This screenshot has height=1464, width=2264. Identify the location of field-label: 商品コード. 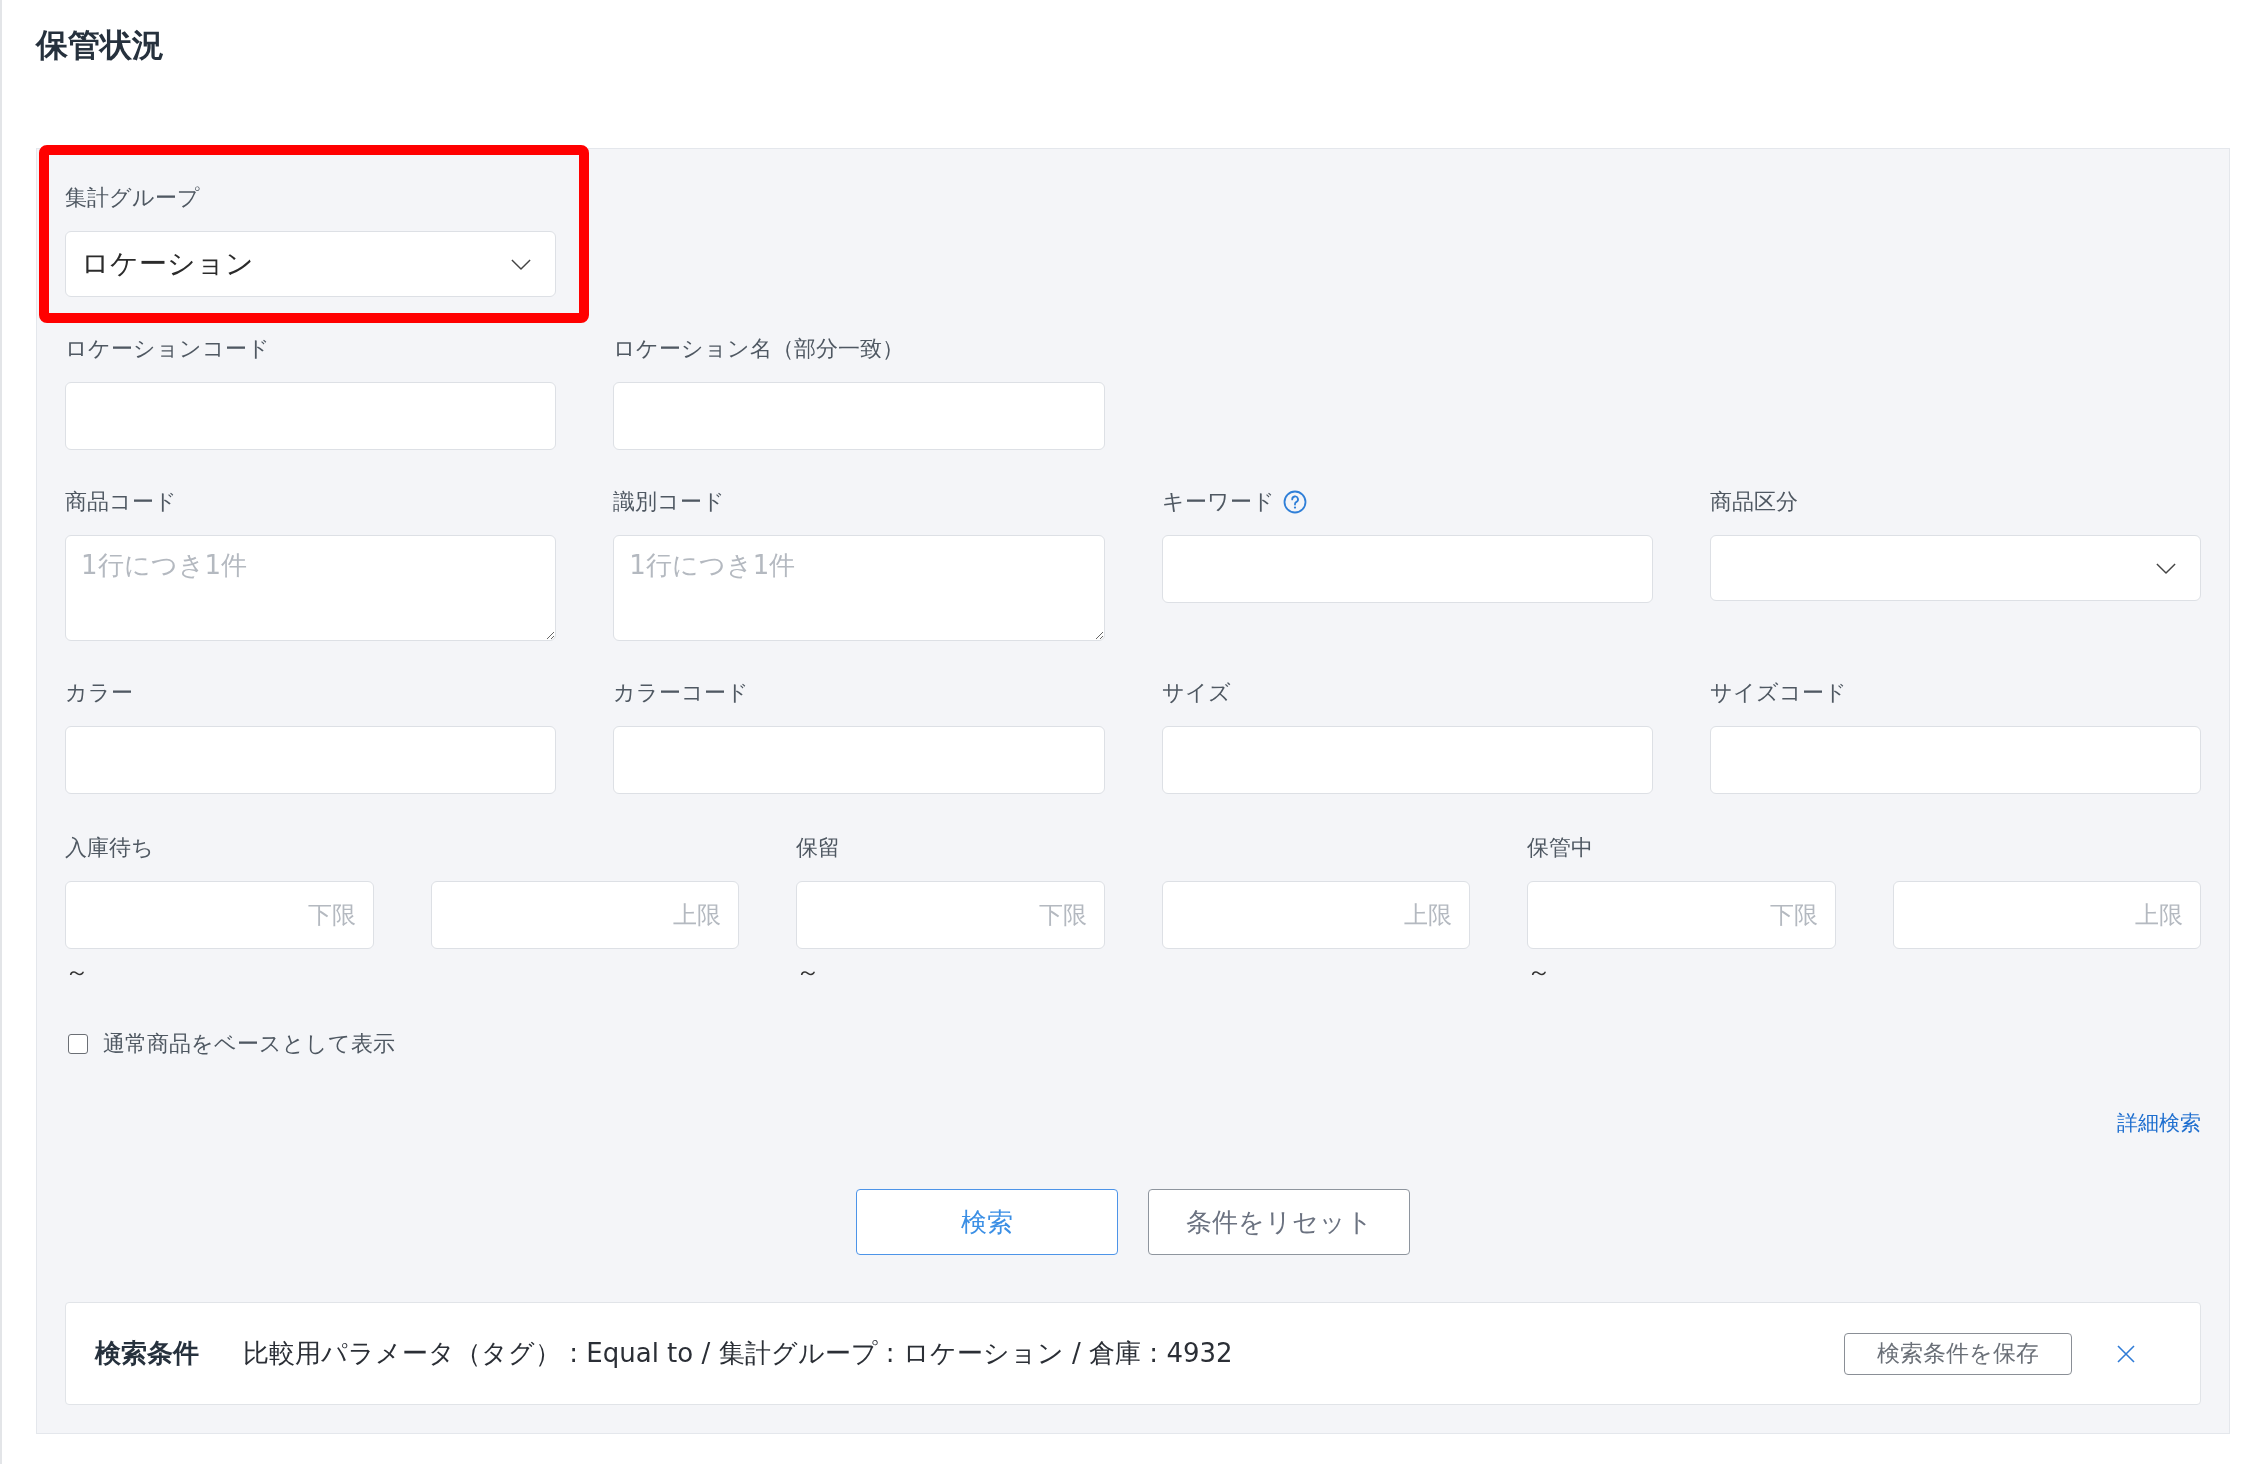
(121, 502).